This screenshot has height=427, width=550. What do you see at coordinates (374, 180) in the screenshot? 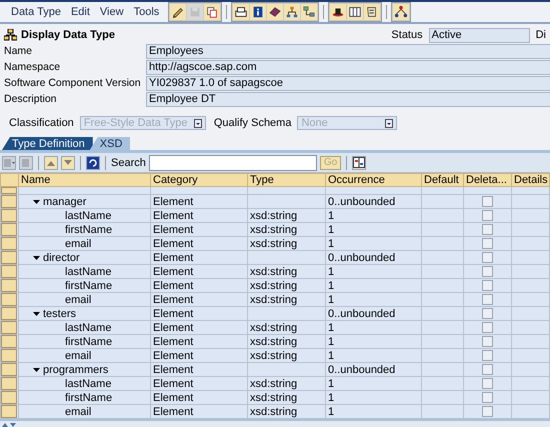
I see `column-header: Occurrence` at bounding box center [374, 180].